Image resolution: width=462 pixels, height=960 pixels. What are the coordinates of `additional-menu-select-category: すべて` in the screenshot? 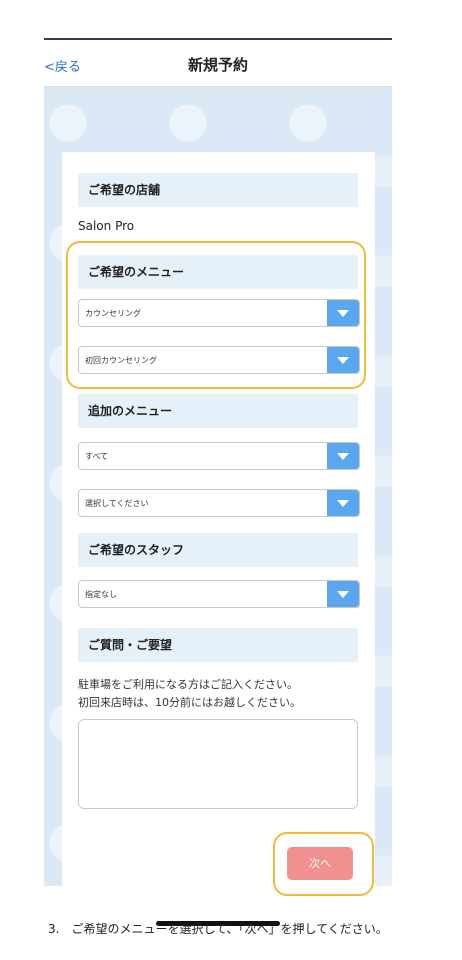 It's located at (219, 456).